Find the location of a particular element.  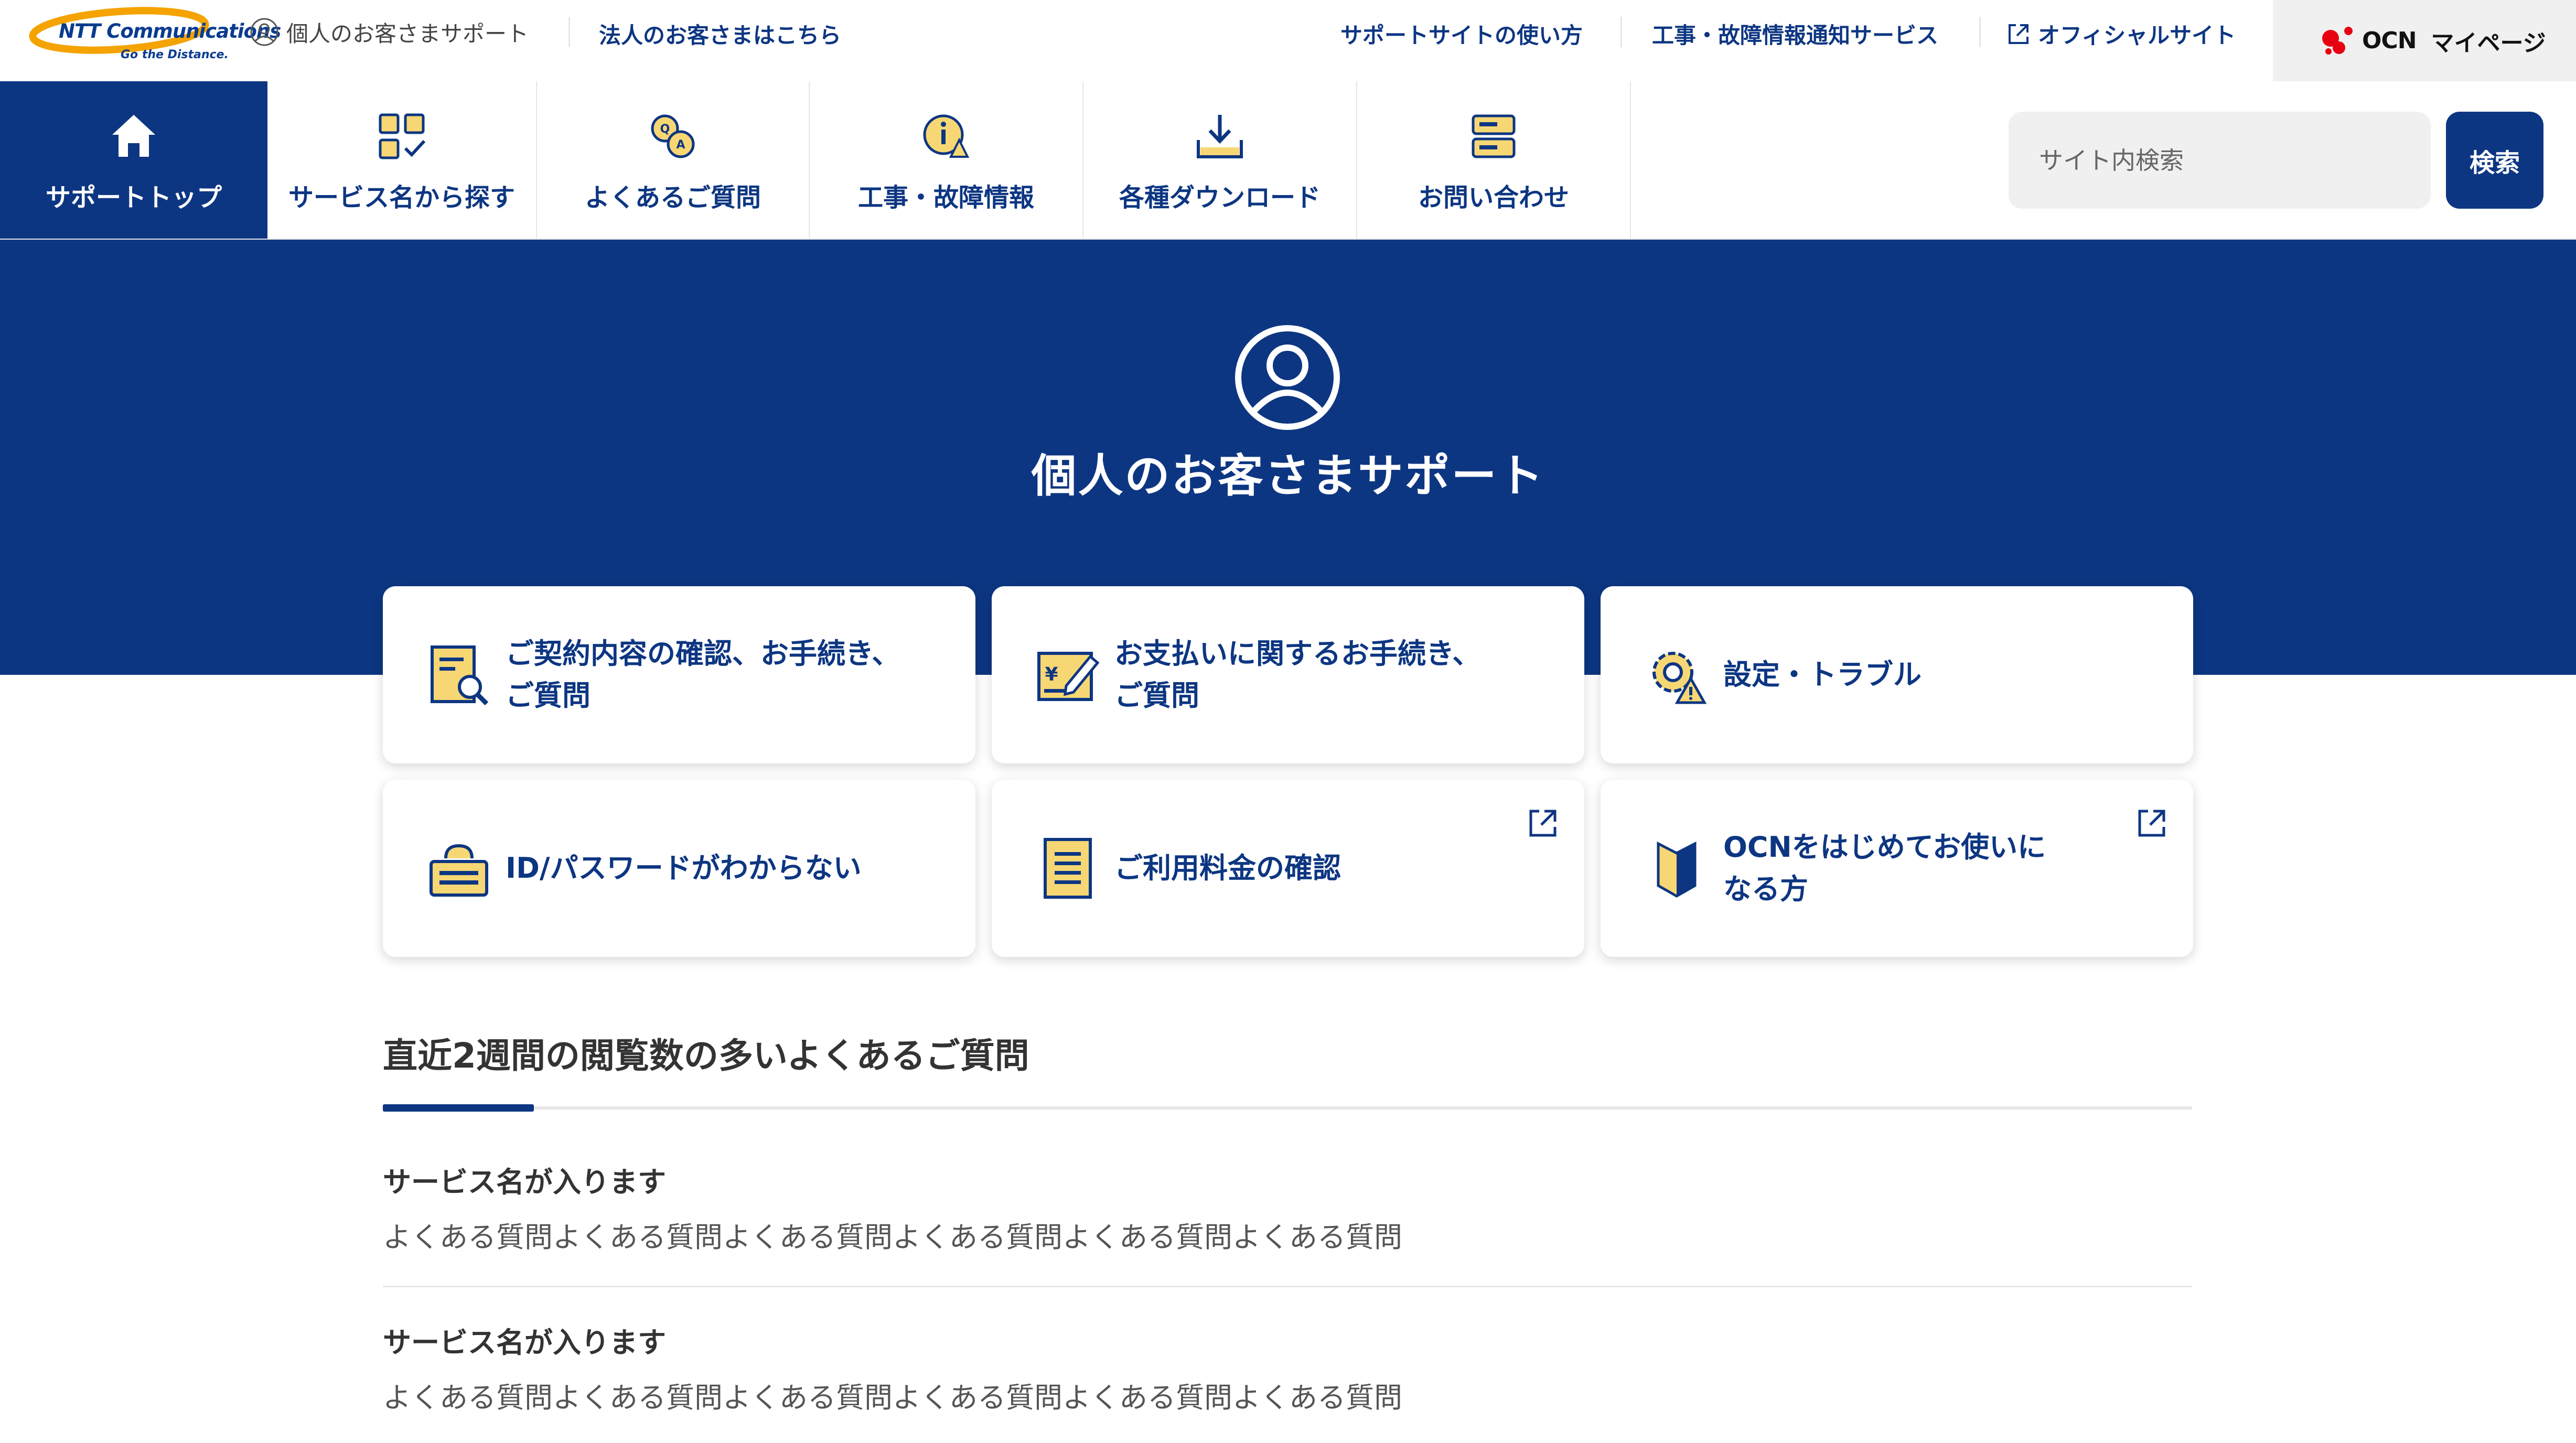

corporate-link: 法人のお客さまはこちら is located at coordinates (720, 34).